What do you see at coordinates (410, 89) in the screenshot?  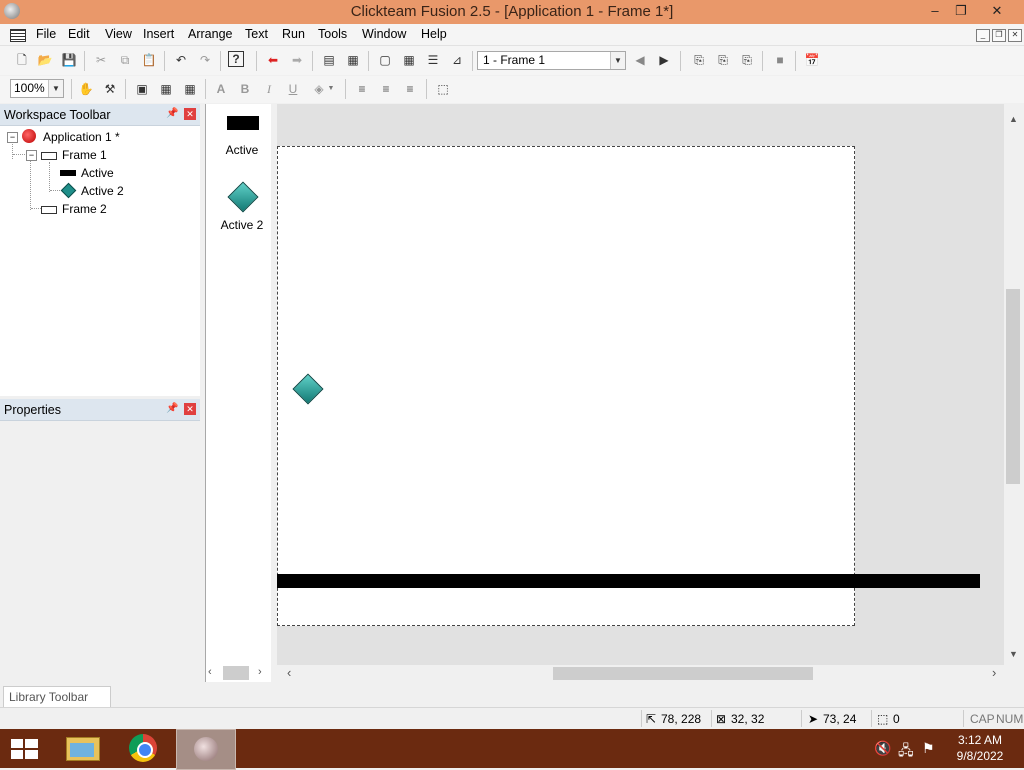 I see `align-right-icon: ≡` at bounding box center [410, 89].